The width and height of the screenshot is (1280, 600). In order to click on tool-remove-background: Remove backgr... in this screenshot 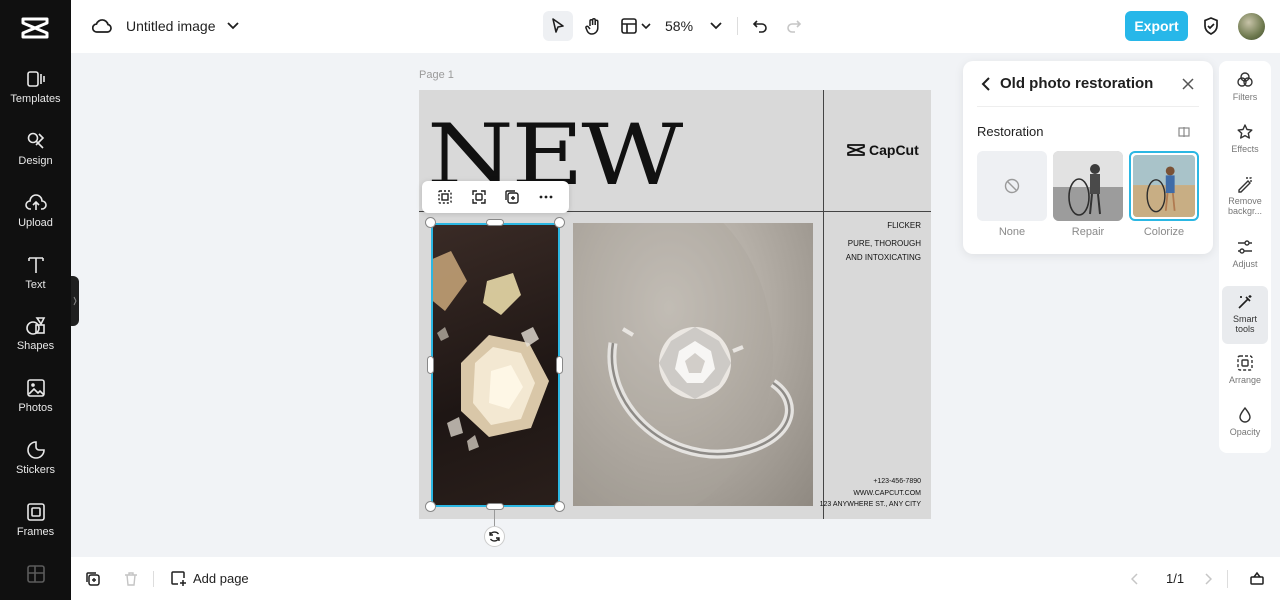, I will do `click(1245, 200)`.